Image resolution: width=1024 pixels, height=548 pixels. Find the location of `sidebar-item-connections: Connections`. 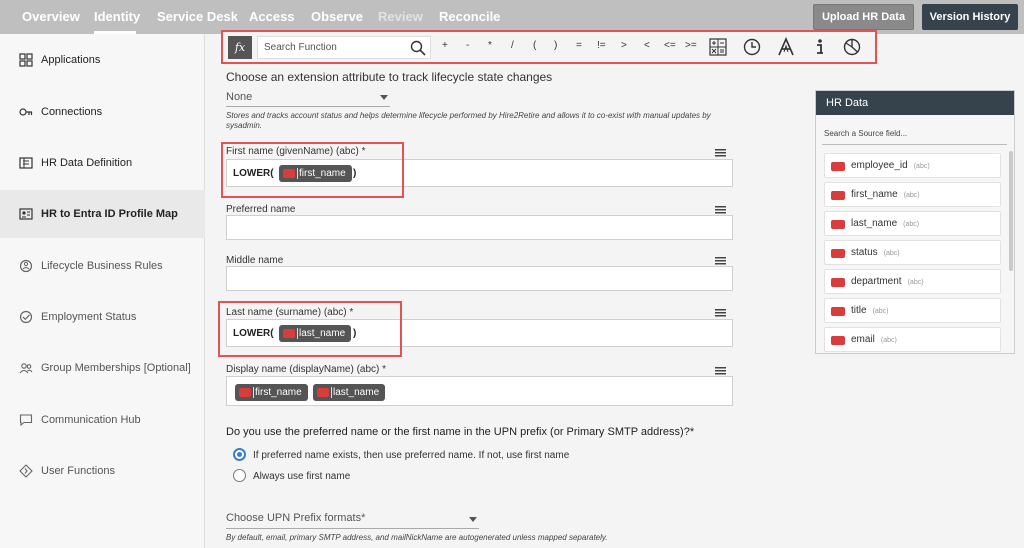

sidebar-item-connections: Connections is located at coordinates (102, 112).